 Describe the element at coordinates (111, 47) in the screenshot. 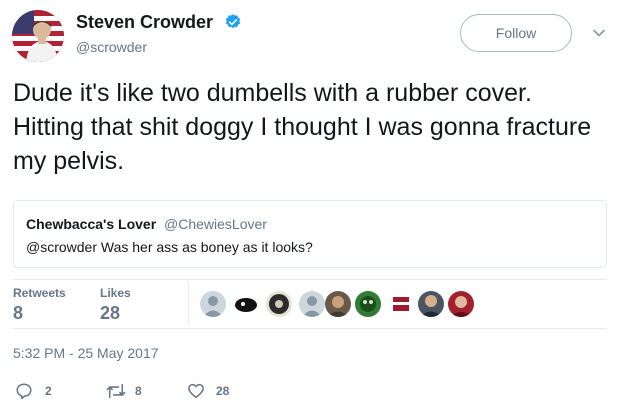

I see `author-handle: @scrowder` at that location.